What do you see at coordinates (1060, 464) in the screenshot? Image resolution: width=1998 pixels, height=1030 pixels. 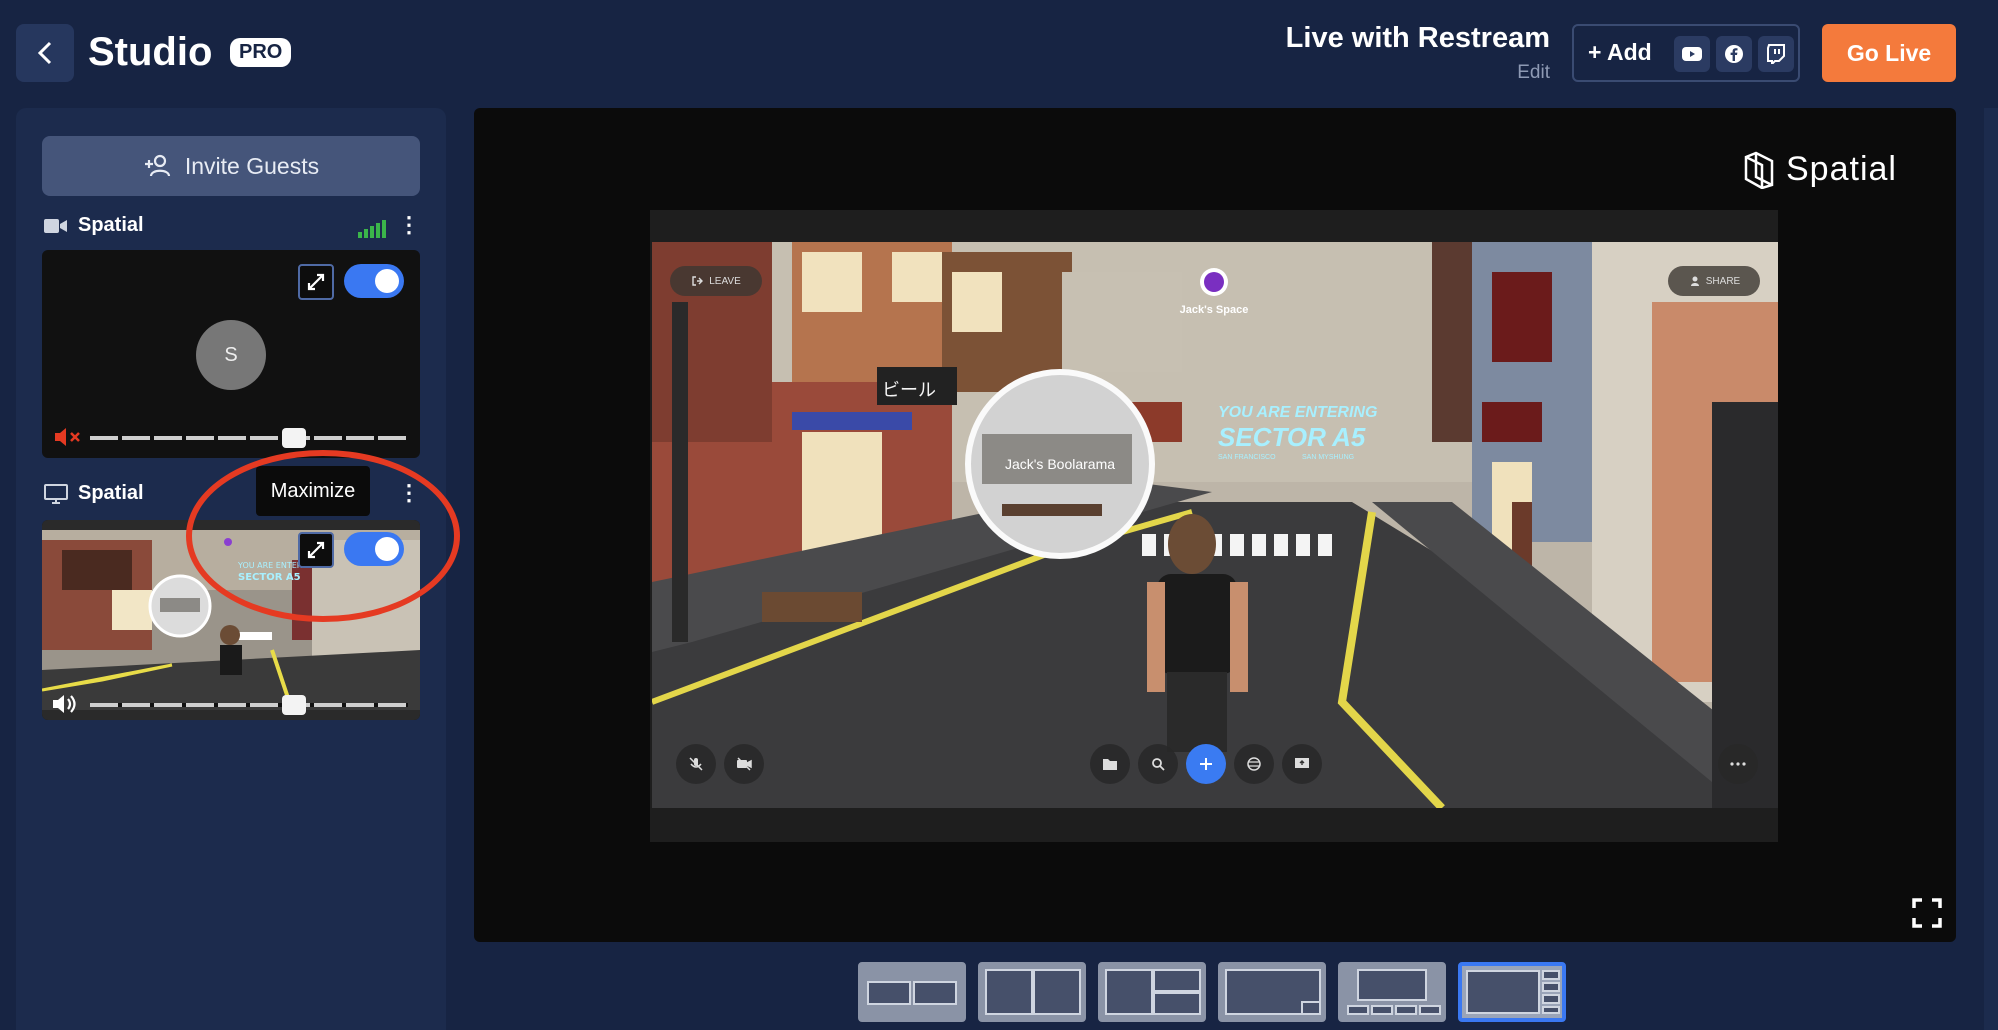 I see `portal-label: Jack's Boolarama` at bounding box center [1060, 464].